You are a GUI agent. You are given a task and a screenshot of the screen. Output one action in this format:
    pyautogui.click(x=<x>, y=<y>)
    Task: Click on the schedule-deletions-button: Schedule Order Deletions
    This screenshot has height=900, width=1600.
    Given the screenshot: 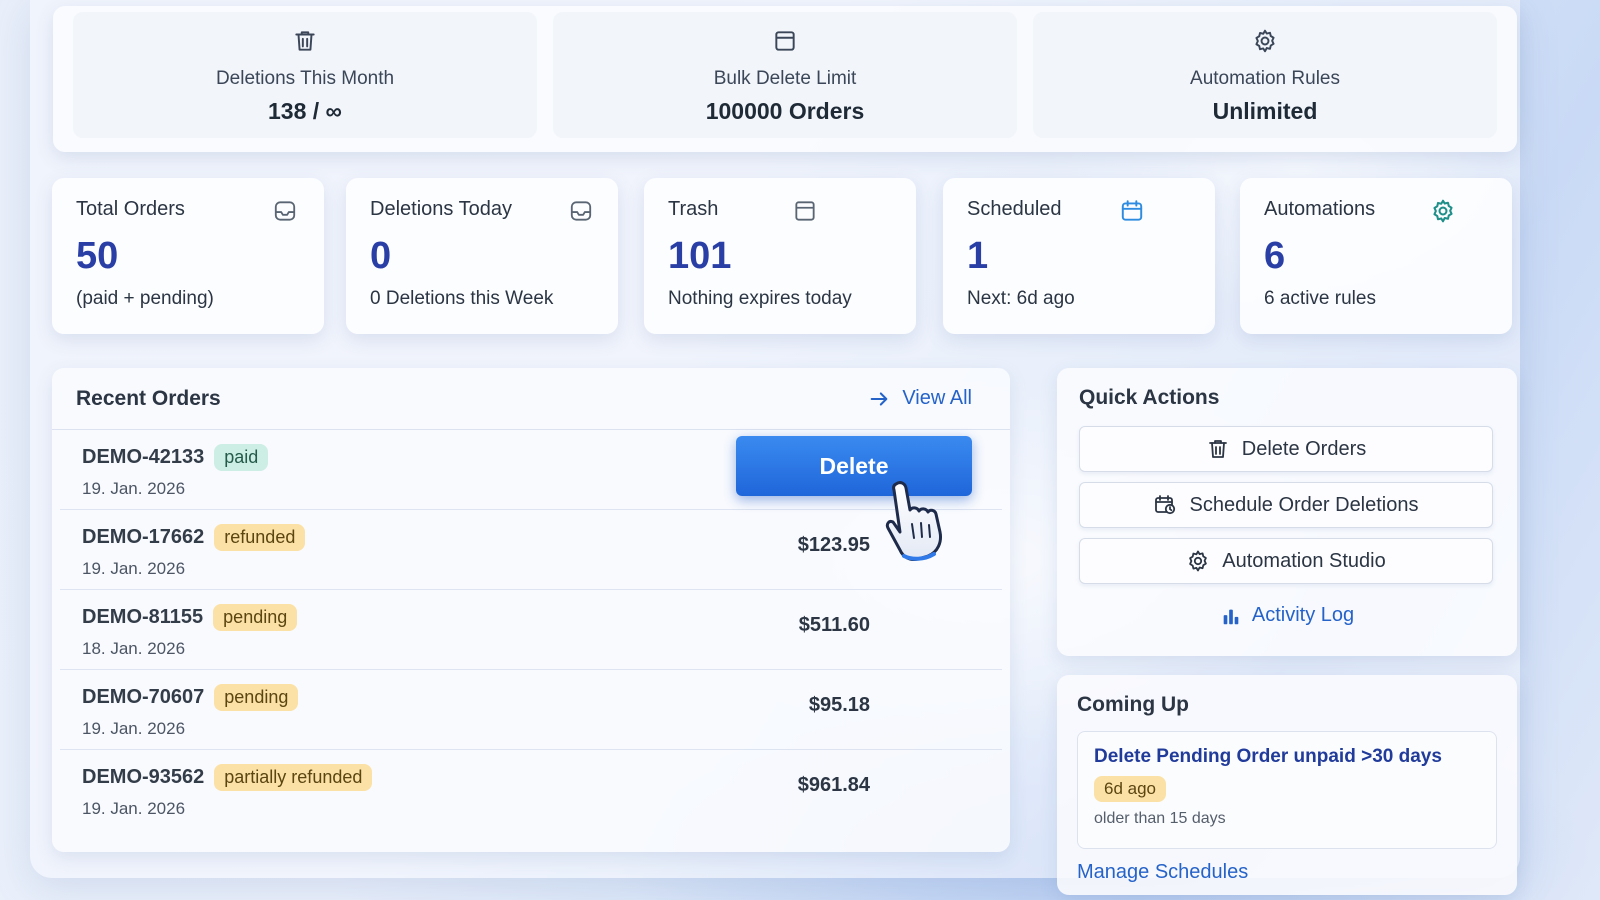 What is the action you would take?
    pyautogui.click(x=1286, y=505)
    